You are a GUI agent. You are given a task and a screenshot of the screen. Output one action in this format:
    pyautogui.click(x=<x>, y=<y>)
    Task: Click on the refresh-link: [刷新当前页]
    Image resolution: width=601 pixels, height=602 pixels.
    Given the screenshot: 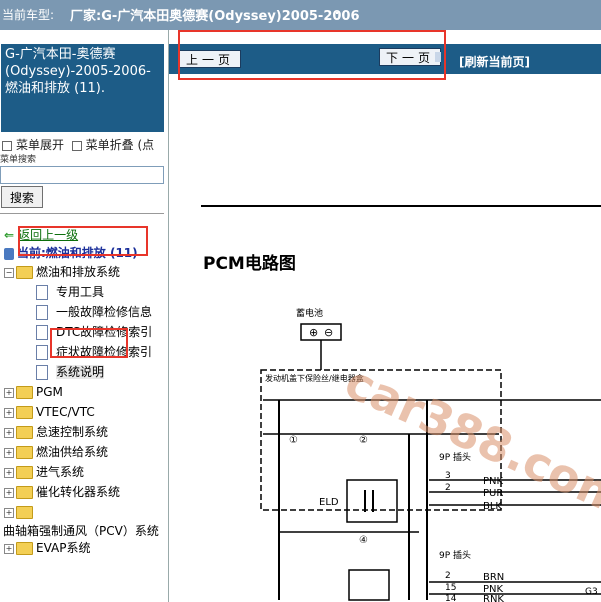 What is the action you would take?
    pyautogui.click(x=494, y=61)
    